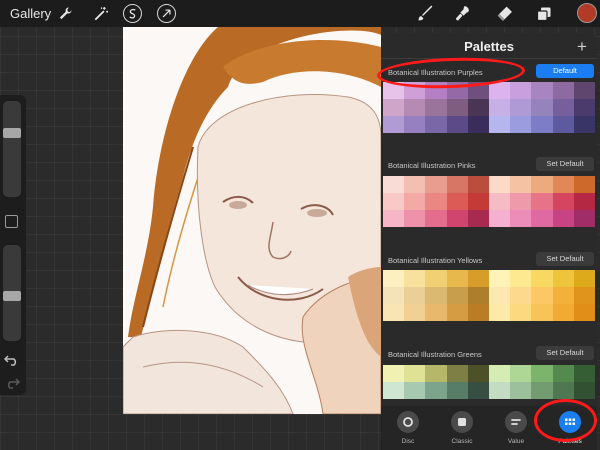  Describe the element at coordinates (435, 354) in the screenshot. I see `palette-name-greens: Botanical Illustration Greens` at that location.